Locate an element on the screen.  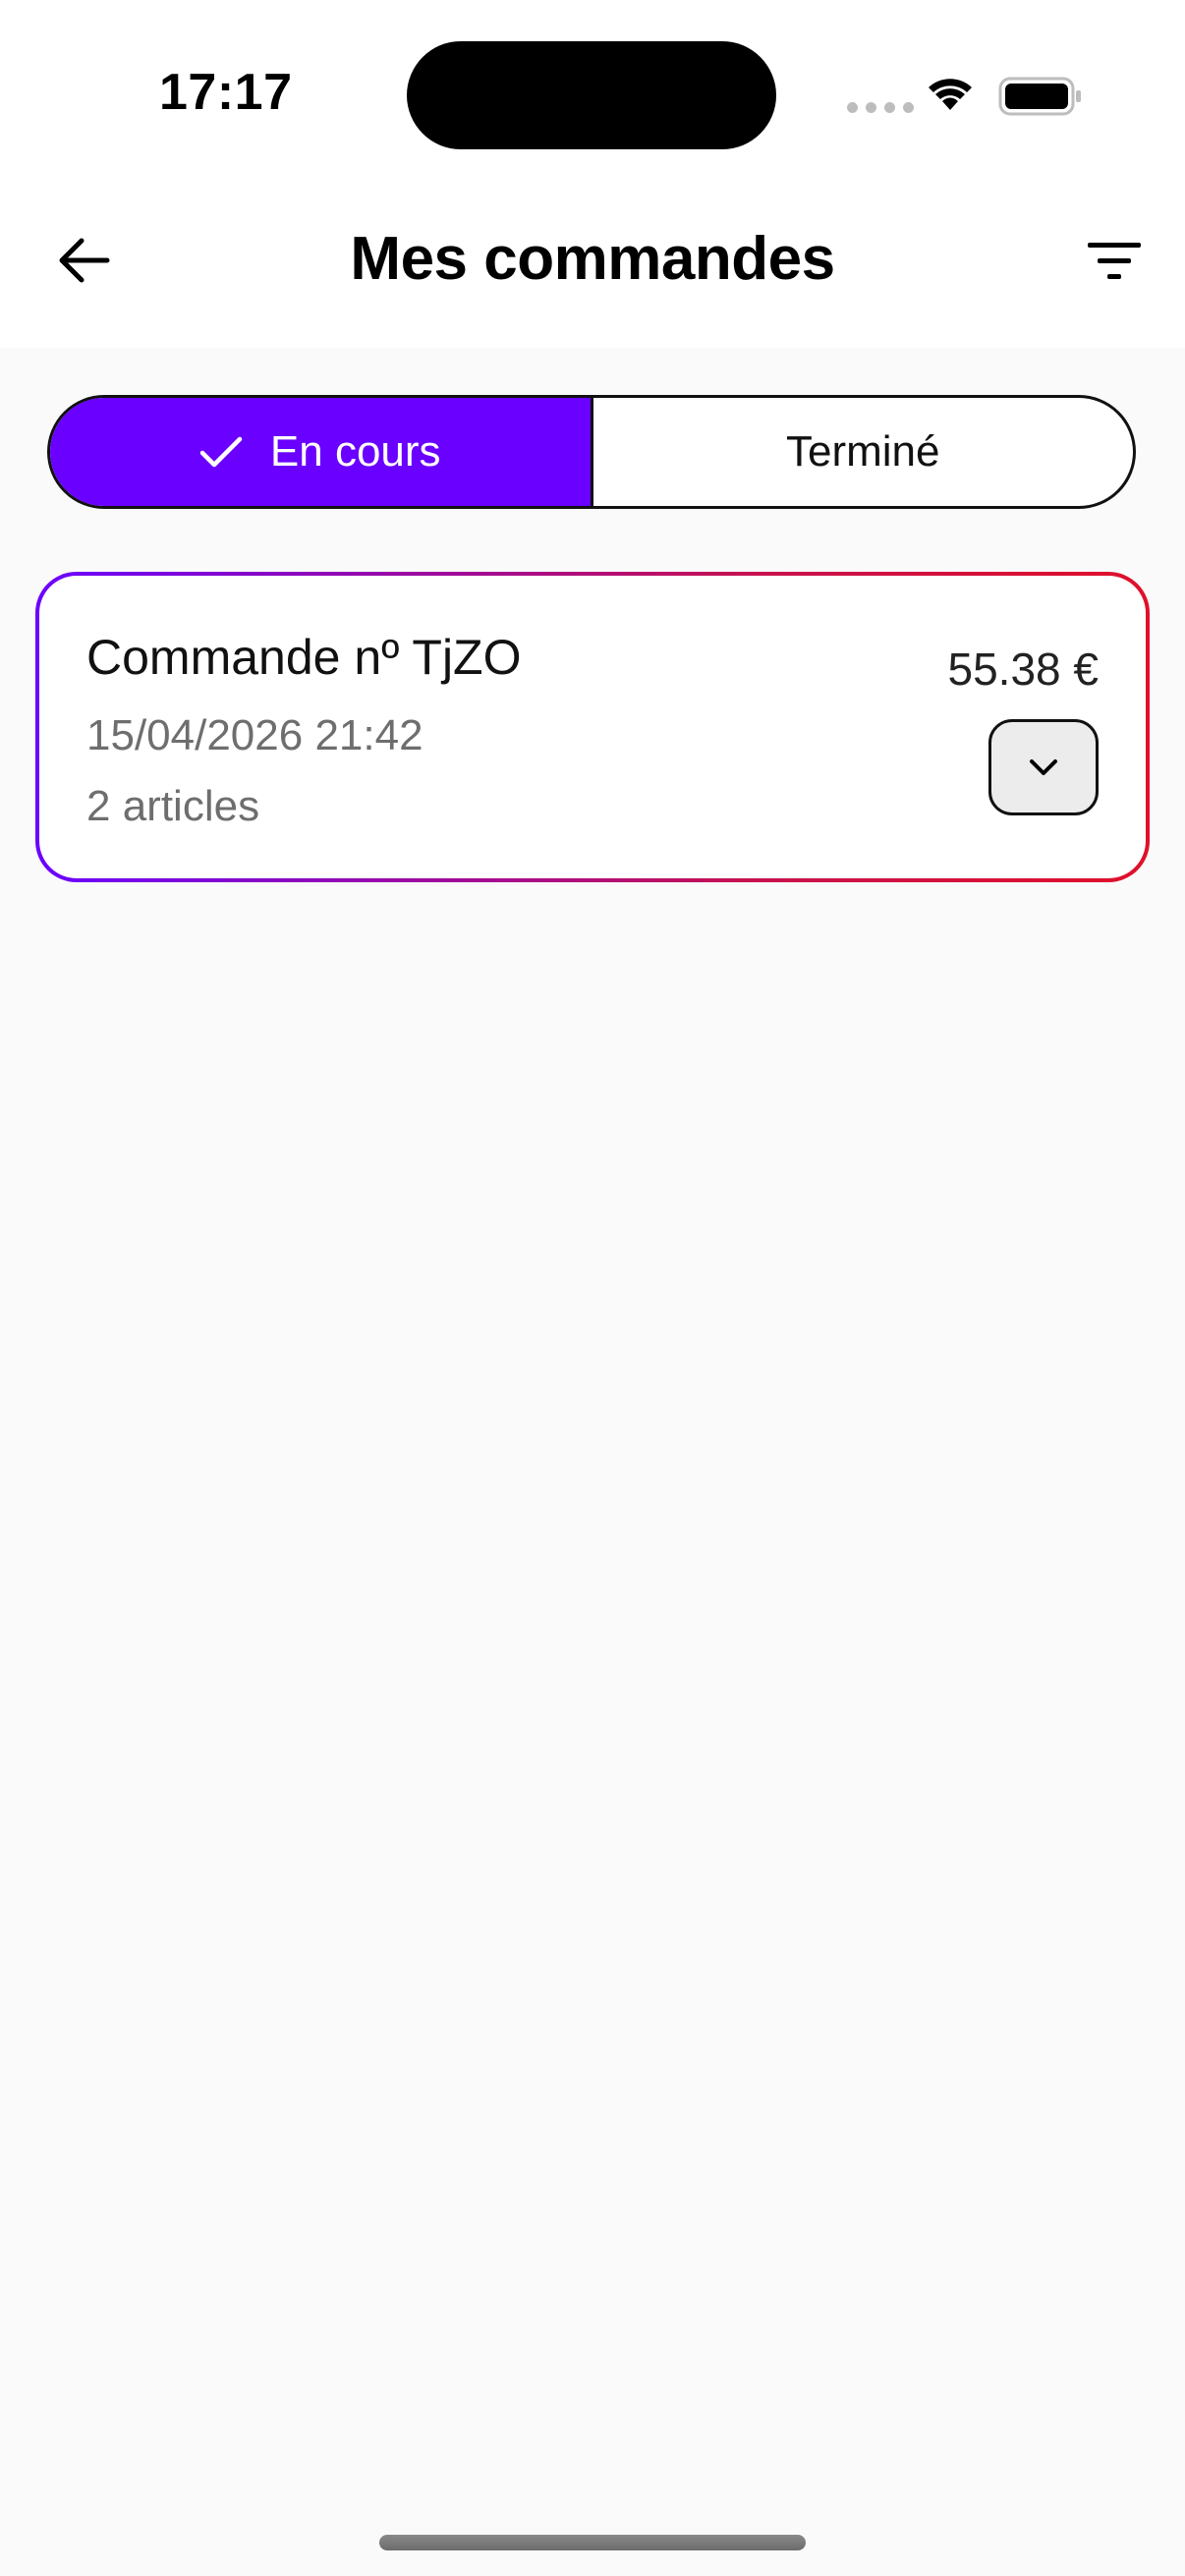
battery-icon is located at coordinates (1041, 99).